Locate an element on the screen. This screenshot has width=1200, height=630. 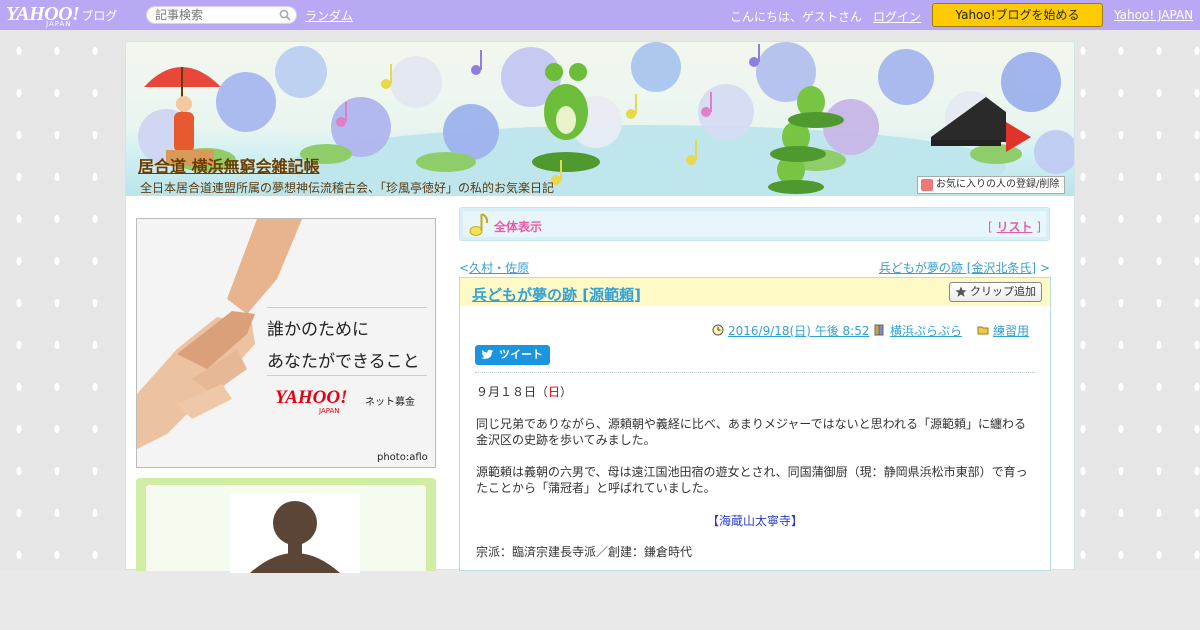
ad-brand-text: ネット募金 is located at coordinates (390, 402).